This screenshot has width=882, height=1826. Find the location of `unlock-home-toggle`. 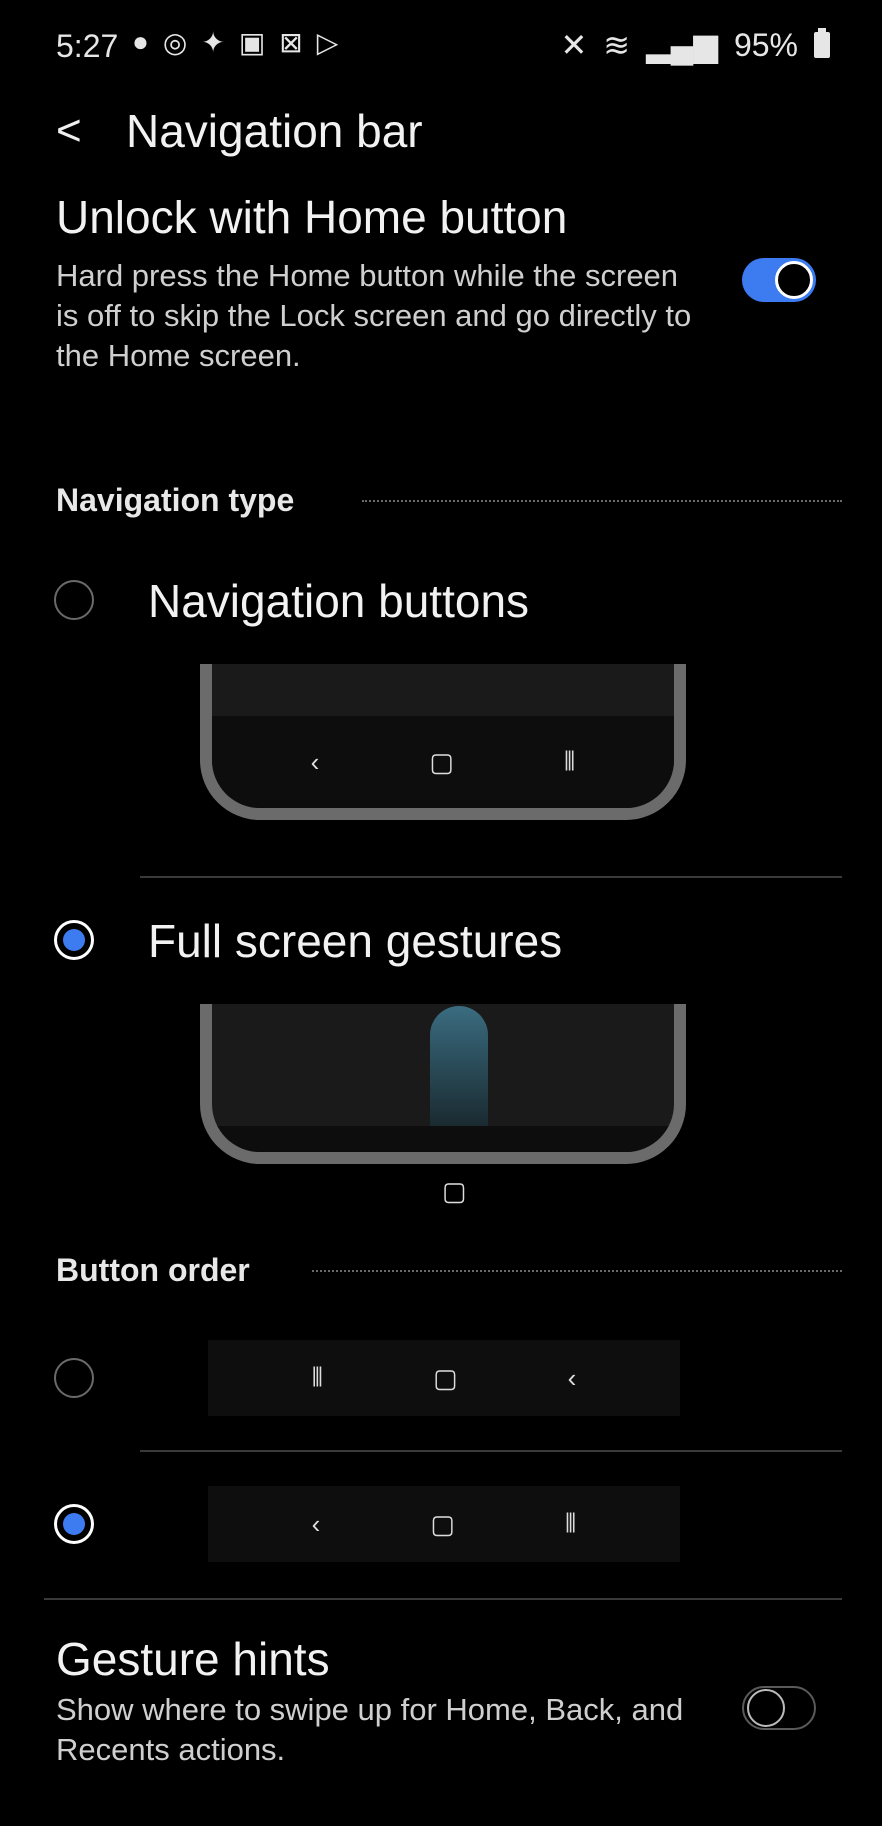

unlock-home-toggle is located at coordinates (779, 280).